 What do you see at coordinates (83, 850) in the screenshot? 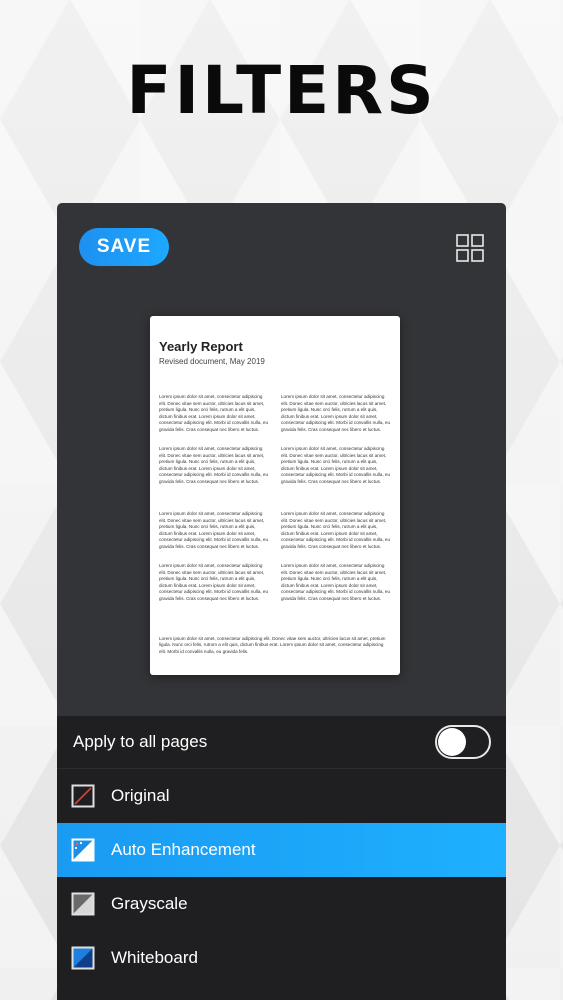
I see `auto-enhancement-filter-icon` at bounding box center [83, 850].